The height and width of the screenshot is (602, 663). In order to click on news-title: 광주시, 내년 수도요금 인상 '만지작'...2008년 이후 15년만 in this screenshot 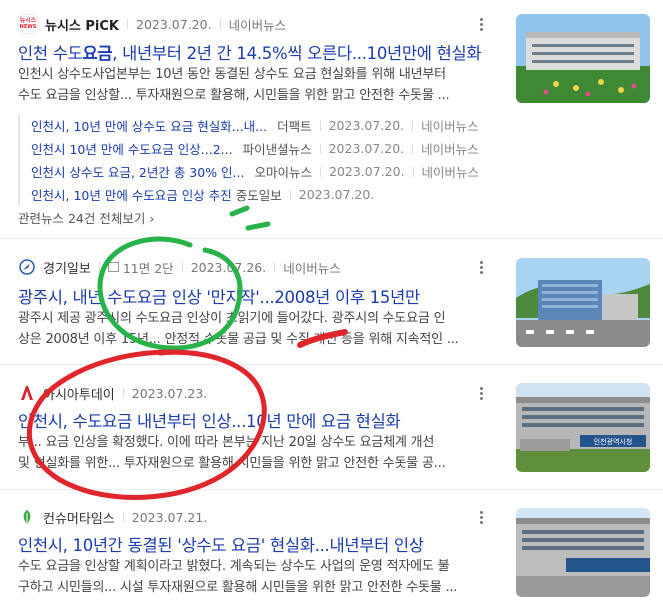, I will do `click(219, 296)`.